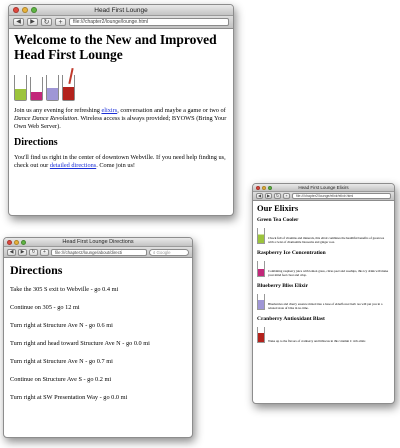 This screenshot has width=400, height=448. I want to click on raspberry-glass-image, so click(261, 269).